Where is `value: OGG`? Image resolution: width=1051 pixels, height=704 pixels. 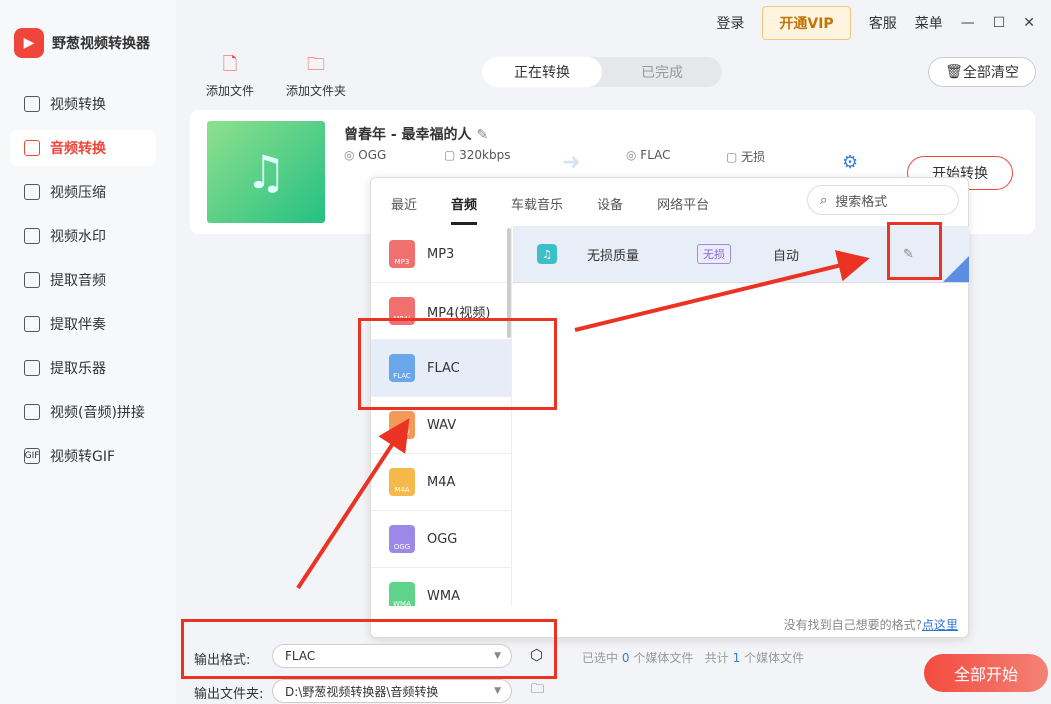 value: OGG is located at coordinates (372, 155).